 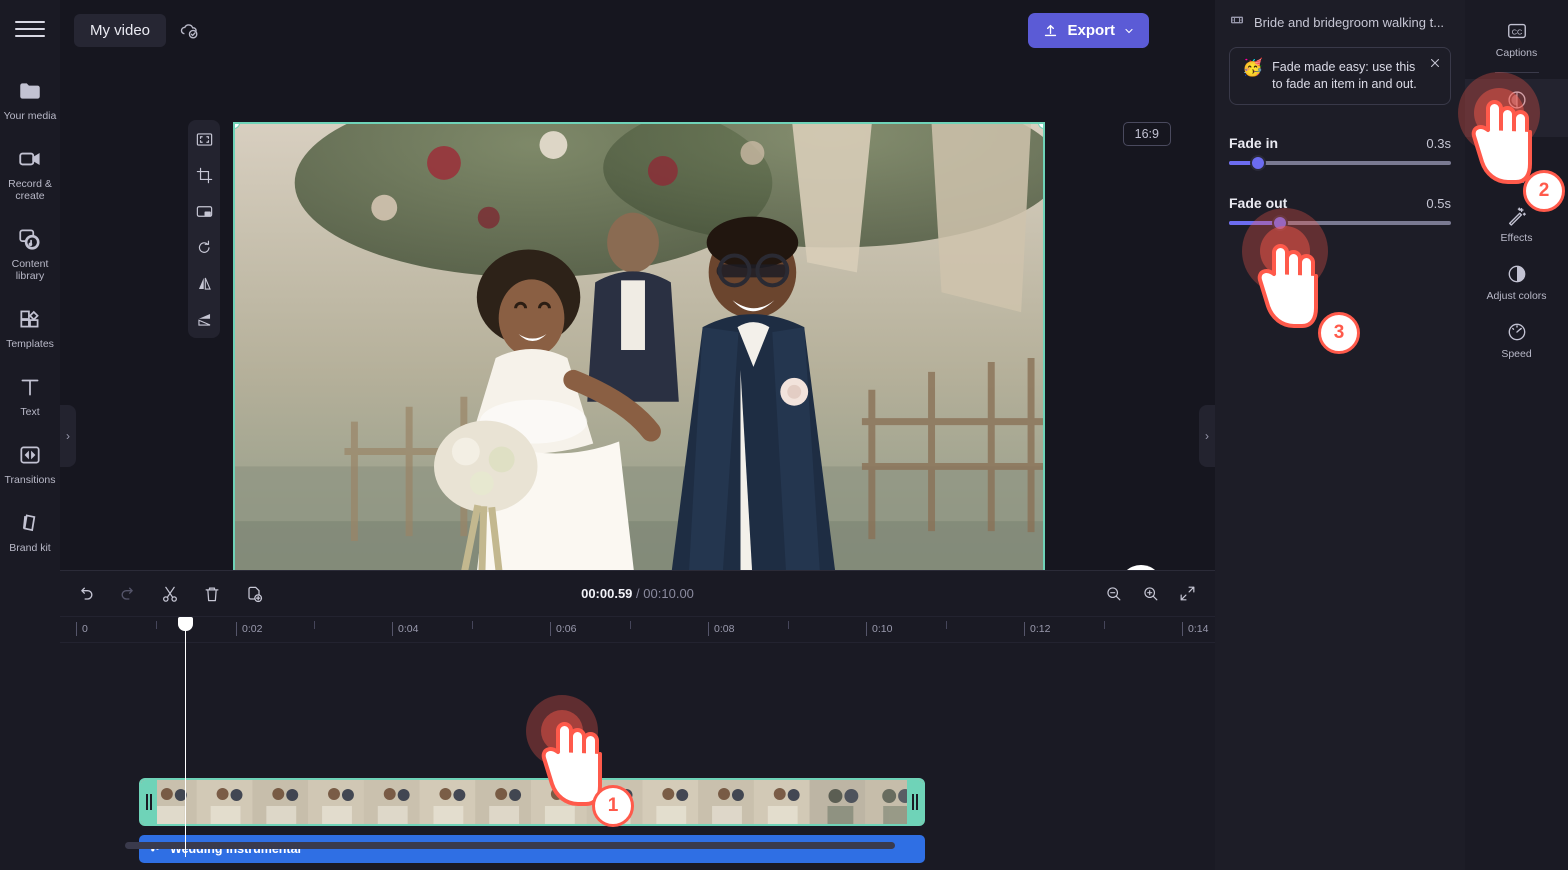 I want to click on sidebar-label: Record & create, so click(x=30, y=190).